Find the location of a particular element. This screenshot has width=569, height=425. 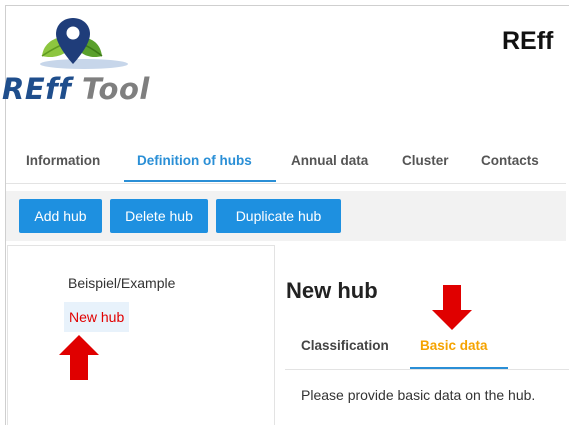

app-title: REff is located at coordinates (528, 41).